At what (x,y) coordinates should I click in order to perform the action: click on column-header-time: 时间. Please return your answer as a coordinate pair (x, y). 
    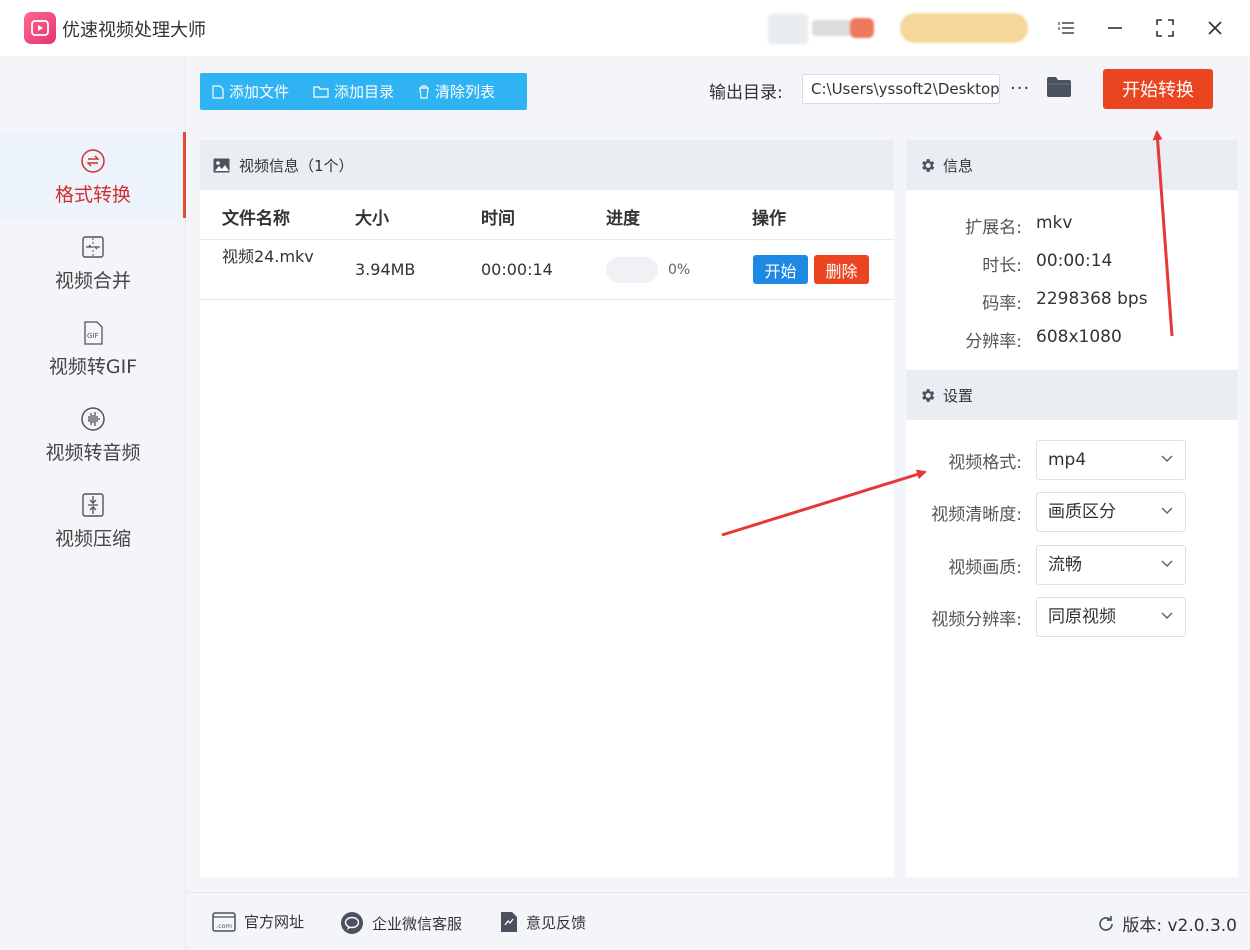
    Looking at the image, I should click on (498, 219).